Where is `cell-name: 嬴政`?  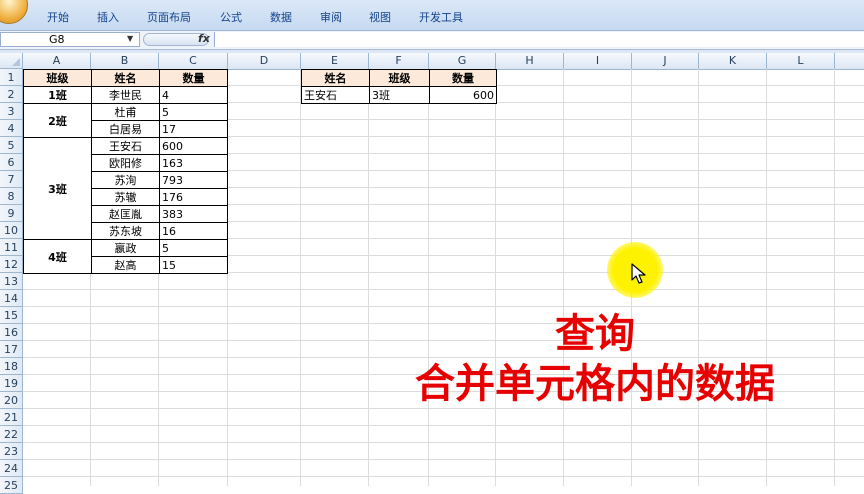
cell-name: 嬴政 is located at coordinates (125, 248).